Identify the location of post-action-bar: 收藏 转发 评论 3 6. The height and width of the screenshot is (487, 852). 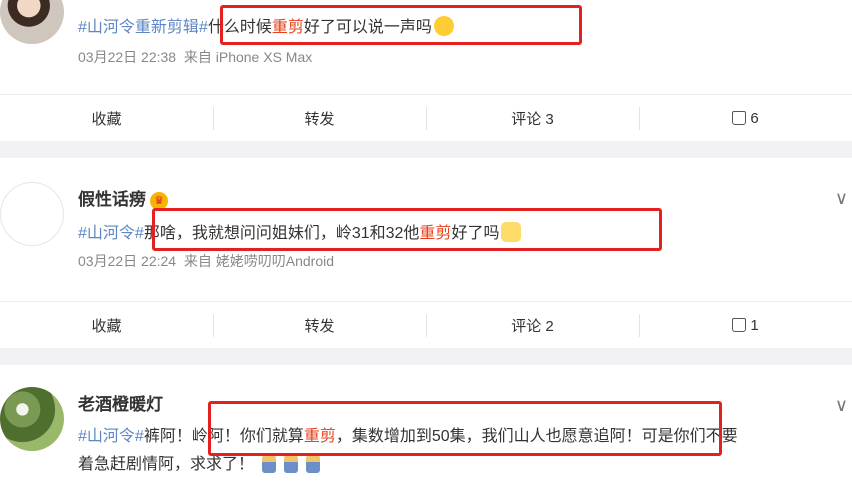
(426, 117).